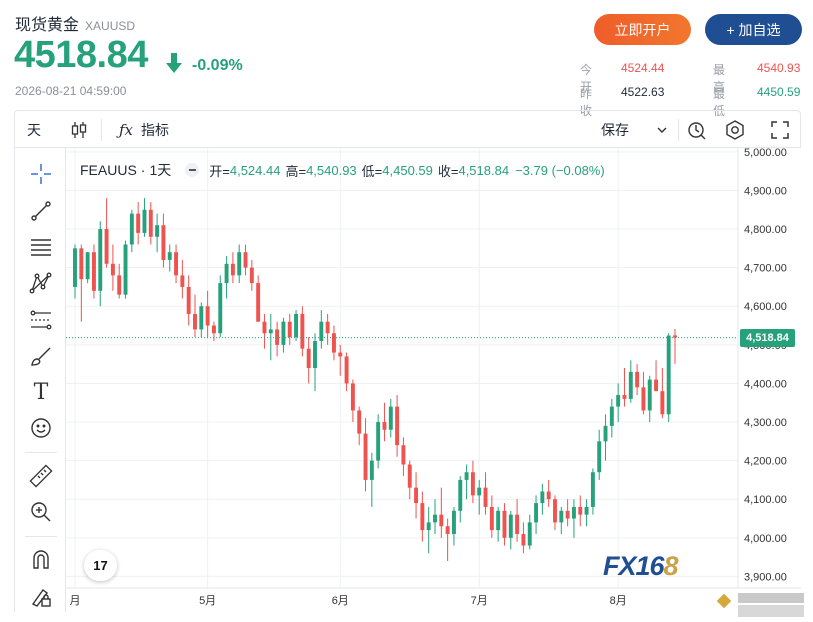 The image size is (813, 622). What do you see at coordinates (41, 428) in the screenshot?
I see `emoji-icon` at bounding box center [41, 428].